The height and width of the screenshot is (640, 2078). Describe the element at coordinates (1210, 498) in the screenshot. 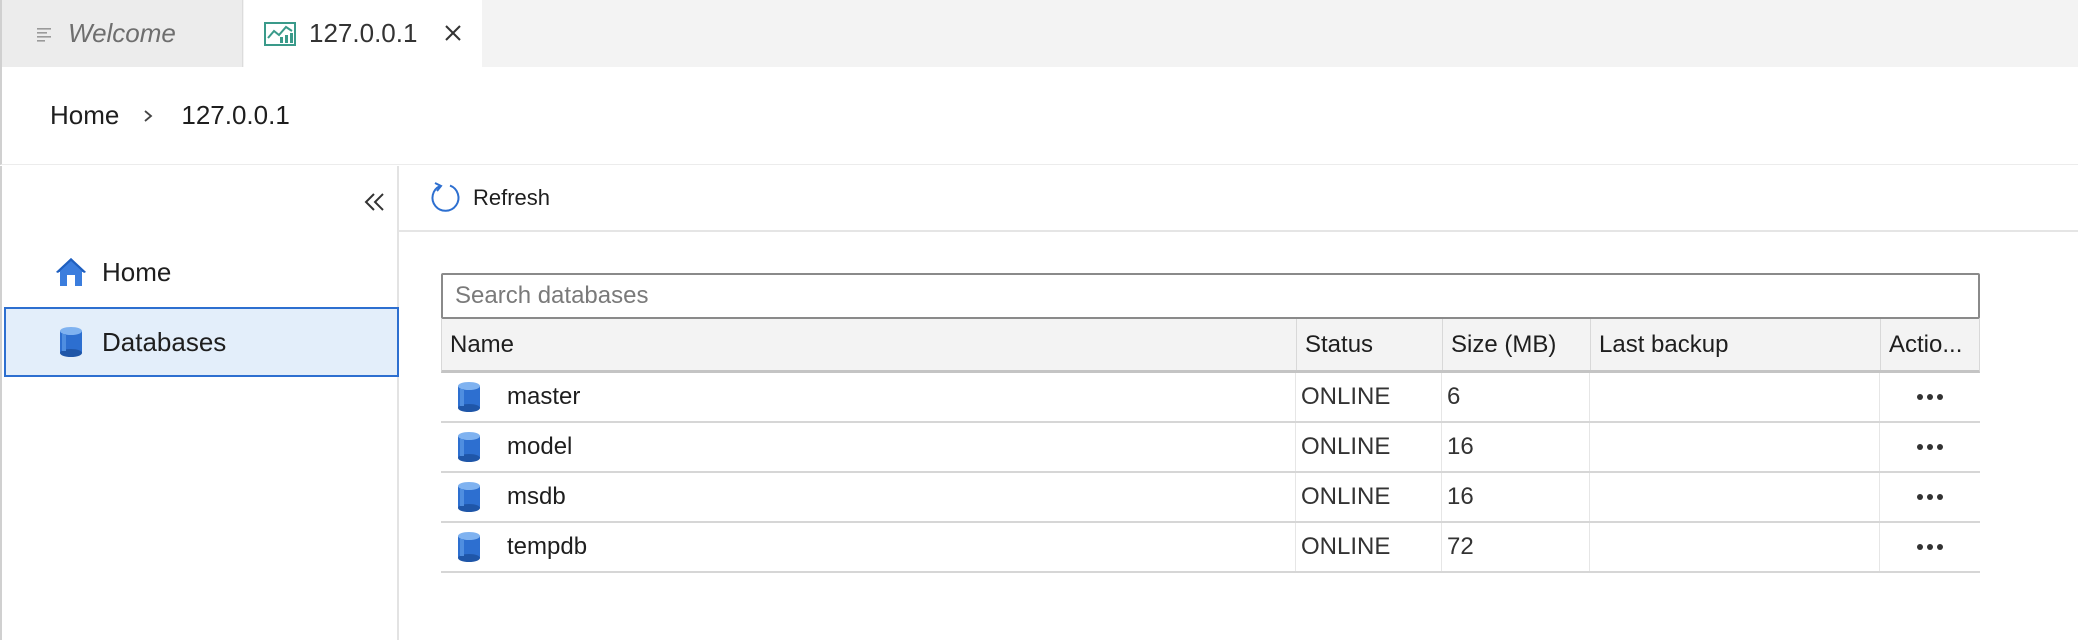

I see `table-row: msdb ONLINE 16` at that location.